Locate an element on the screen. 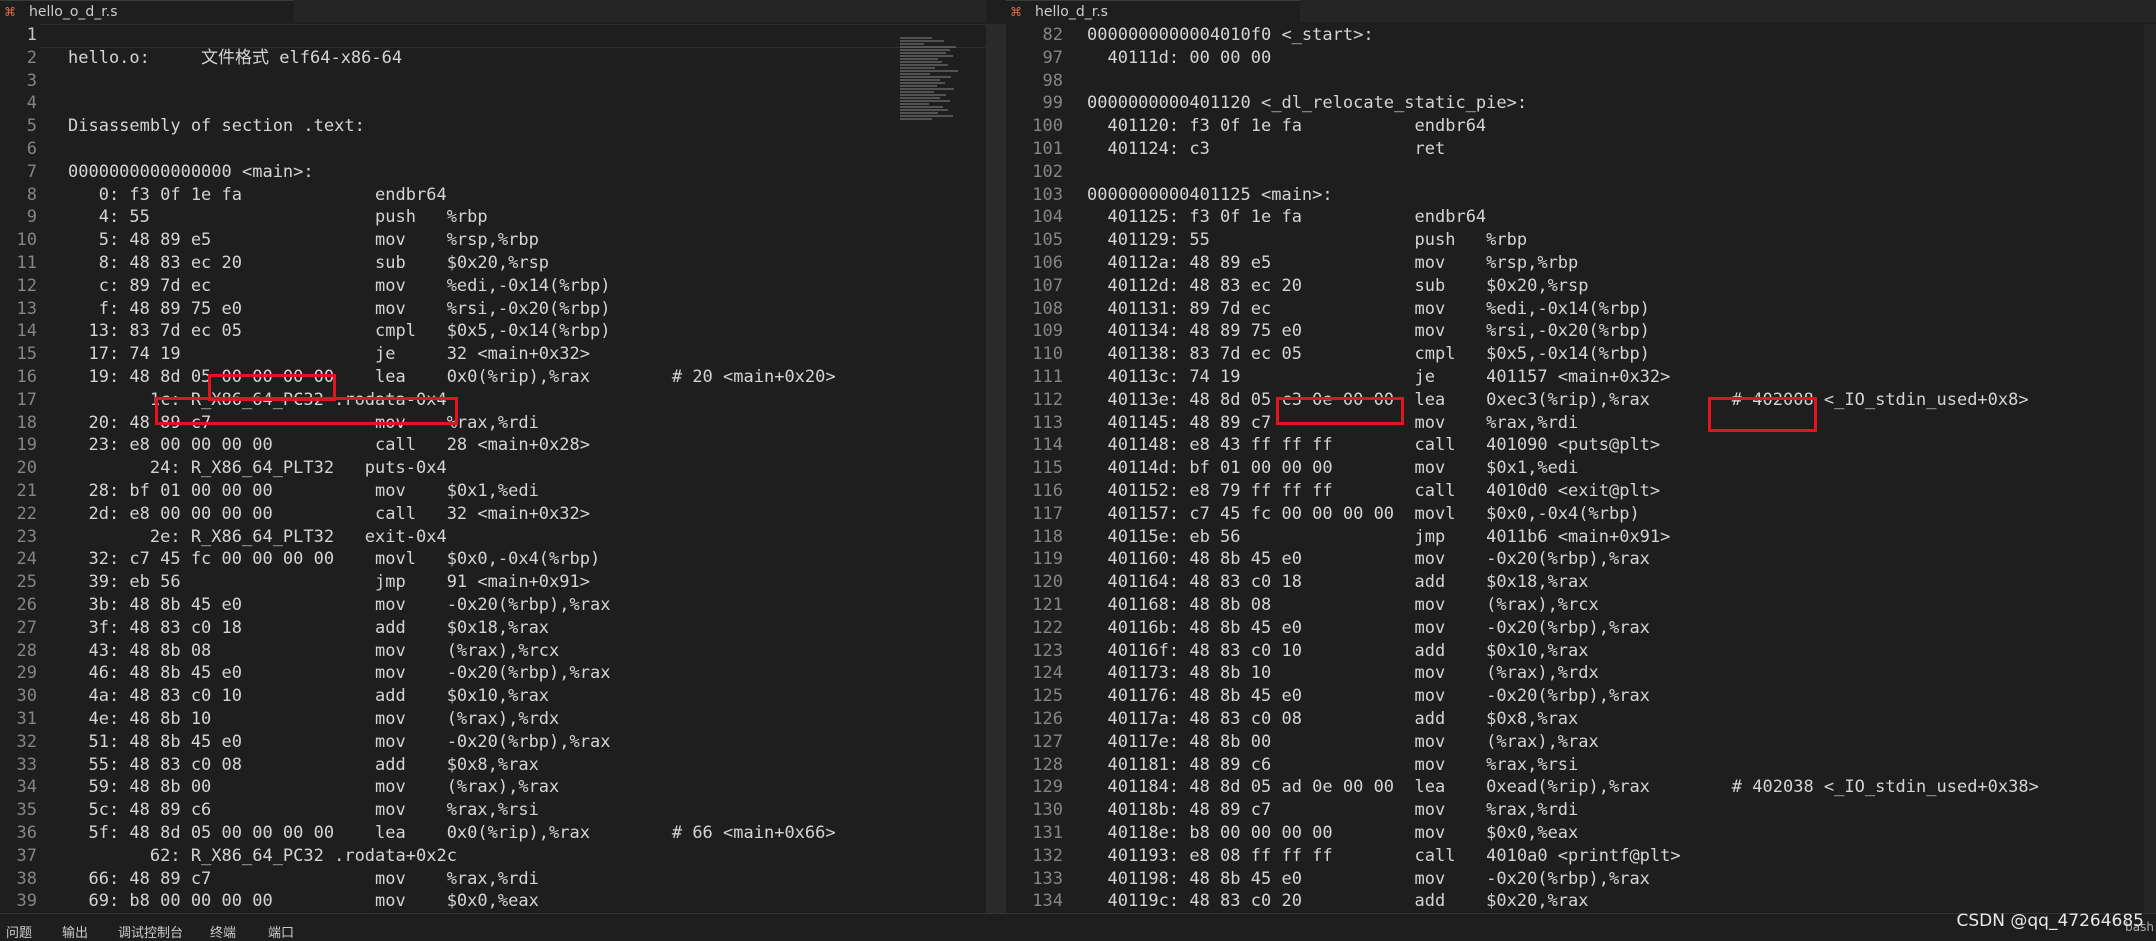 Image resolution: width=2156 pixels, height=941 pixels. code-line: 39 69: b8 00 00 00 00 mov $0x0,%eax is located at coordinates (493, 901).